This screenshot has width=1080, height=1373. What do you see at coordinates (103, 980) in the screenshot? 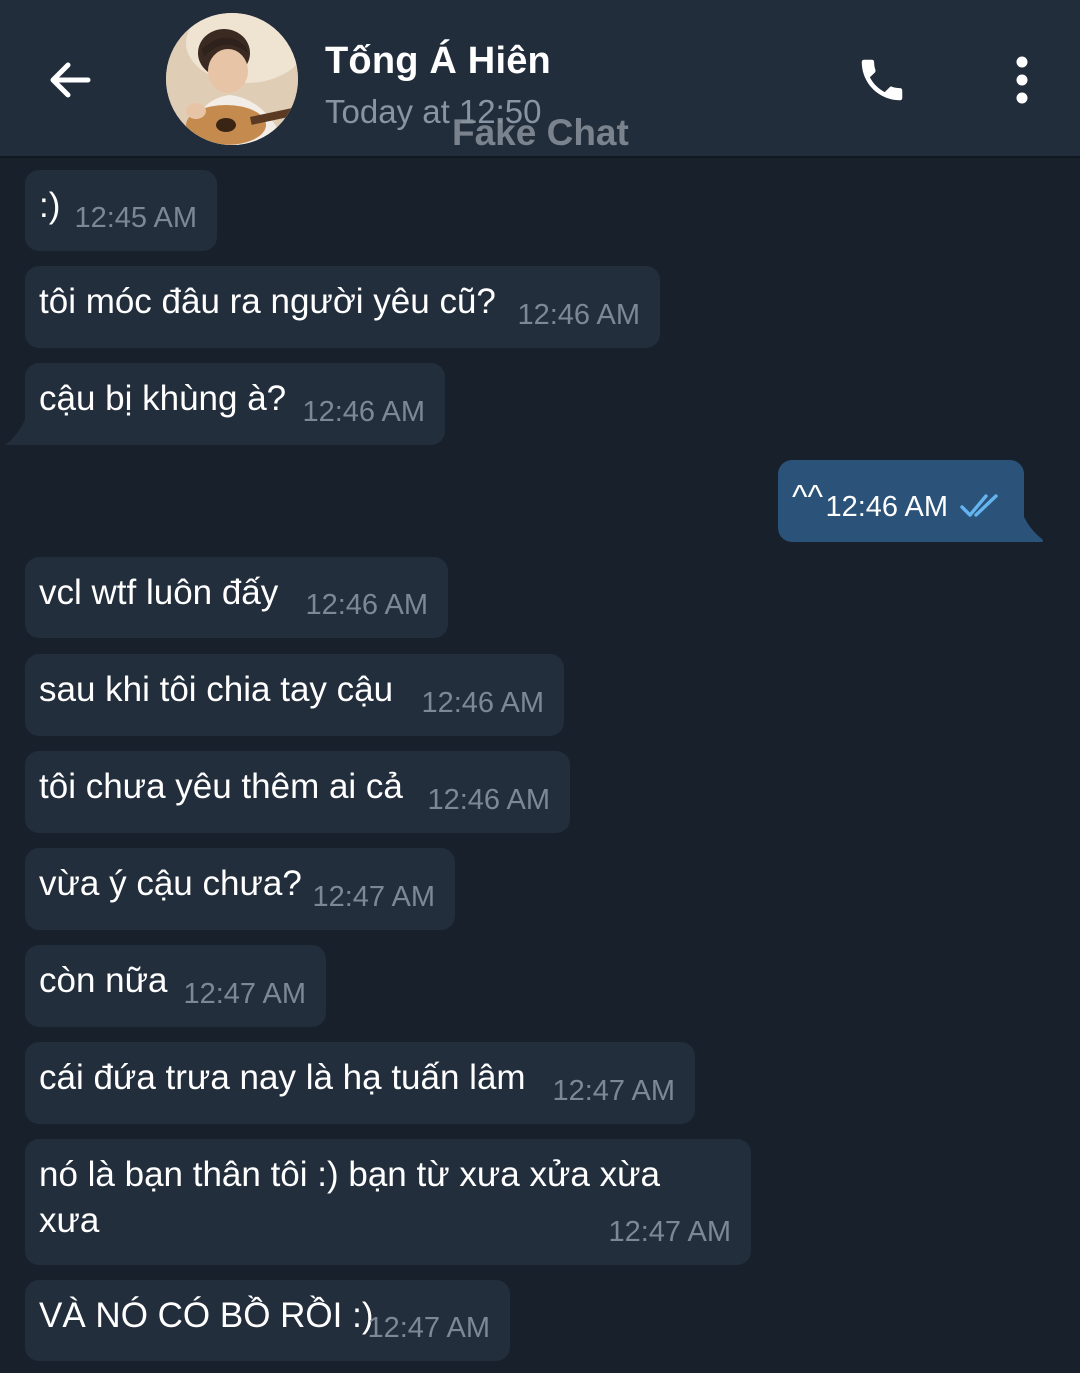
I see `message-text: còn nữa` at bounding box center [103, 980].